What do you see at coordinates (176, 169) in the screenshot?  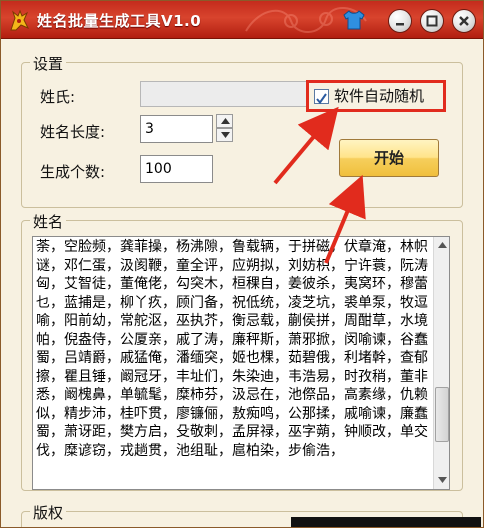 I see `count-input` at bounding box center [176, 169].